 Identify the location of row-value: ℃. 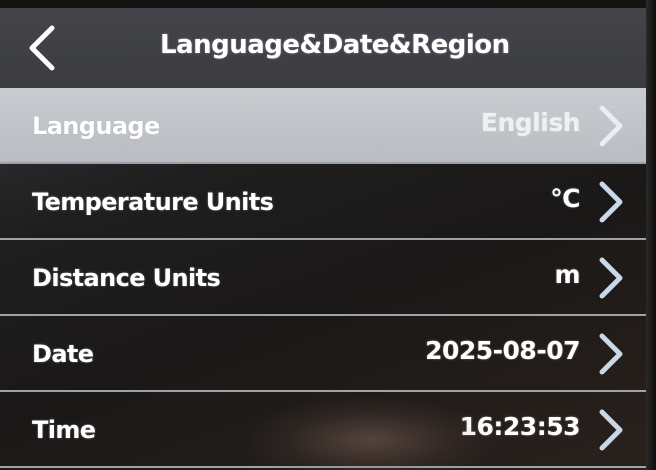
(565, 198).